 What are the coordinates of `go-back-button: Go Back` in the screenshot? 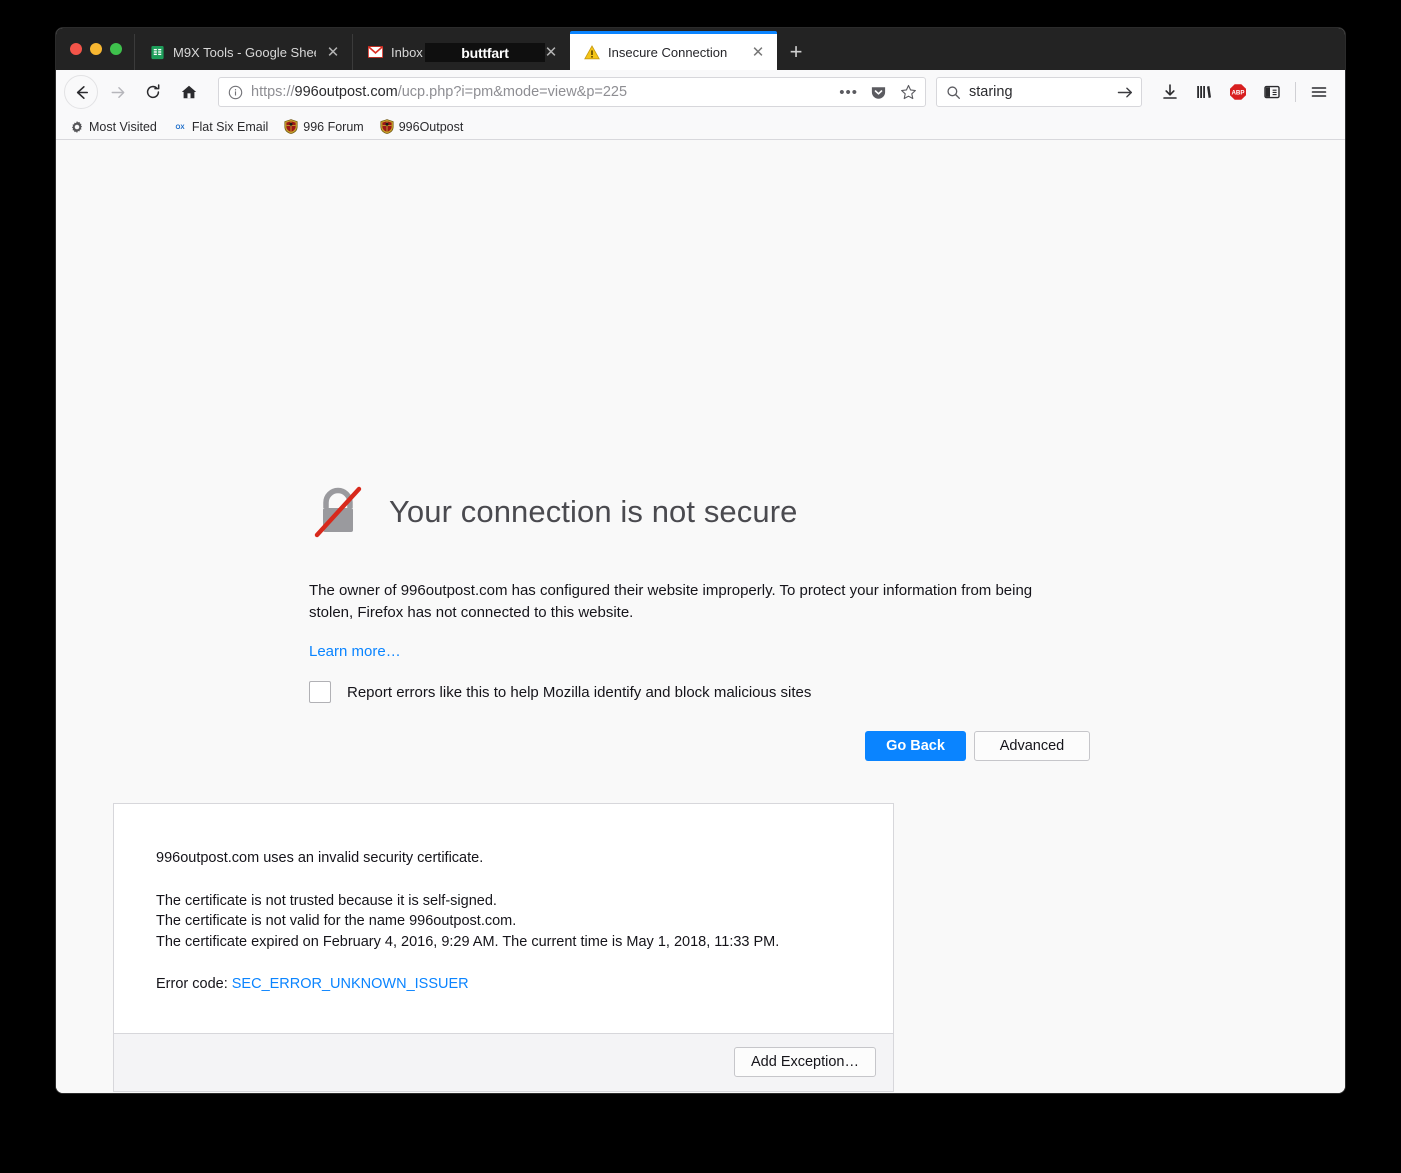 It's located at (915, 746).